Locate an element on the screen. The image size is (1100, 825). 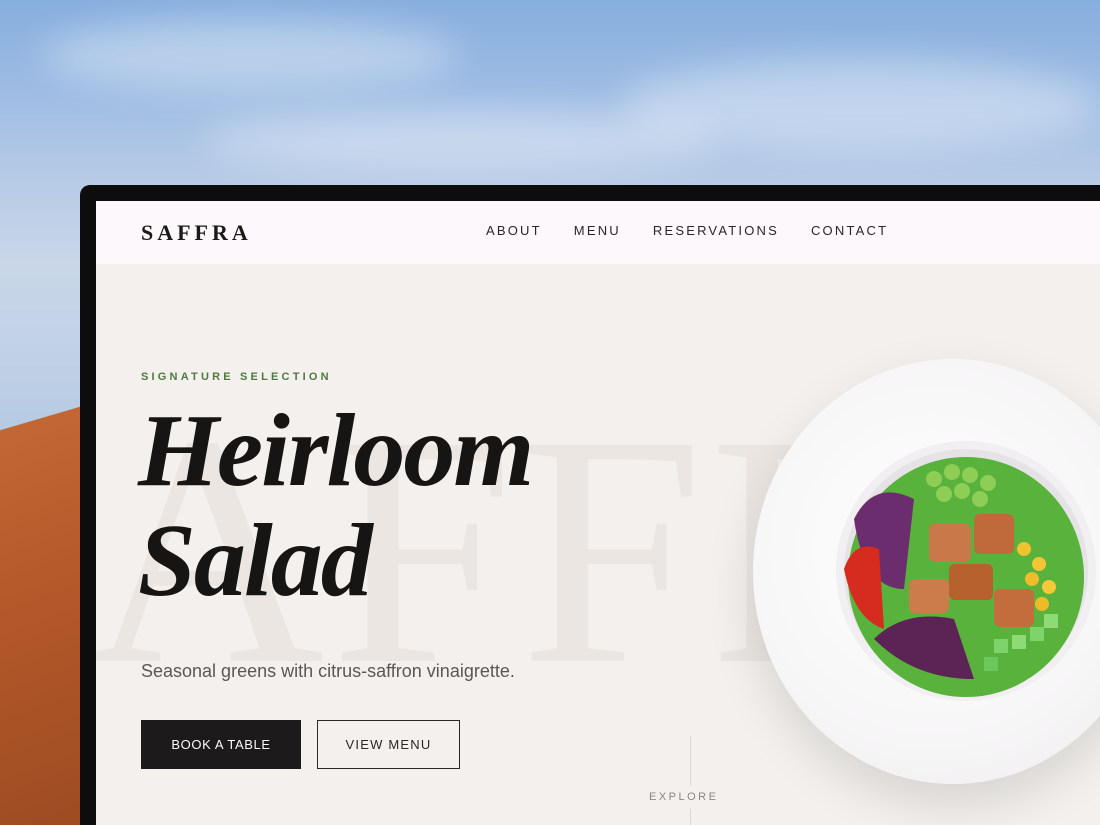
explore-link: EXPLORE is located at coordinates (683, 797).